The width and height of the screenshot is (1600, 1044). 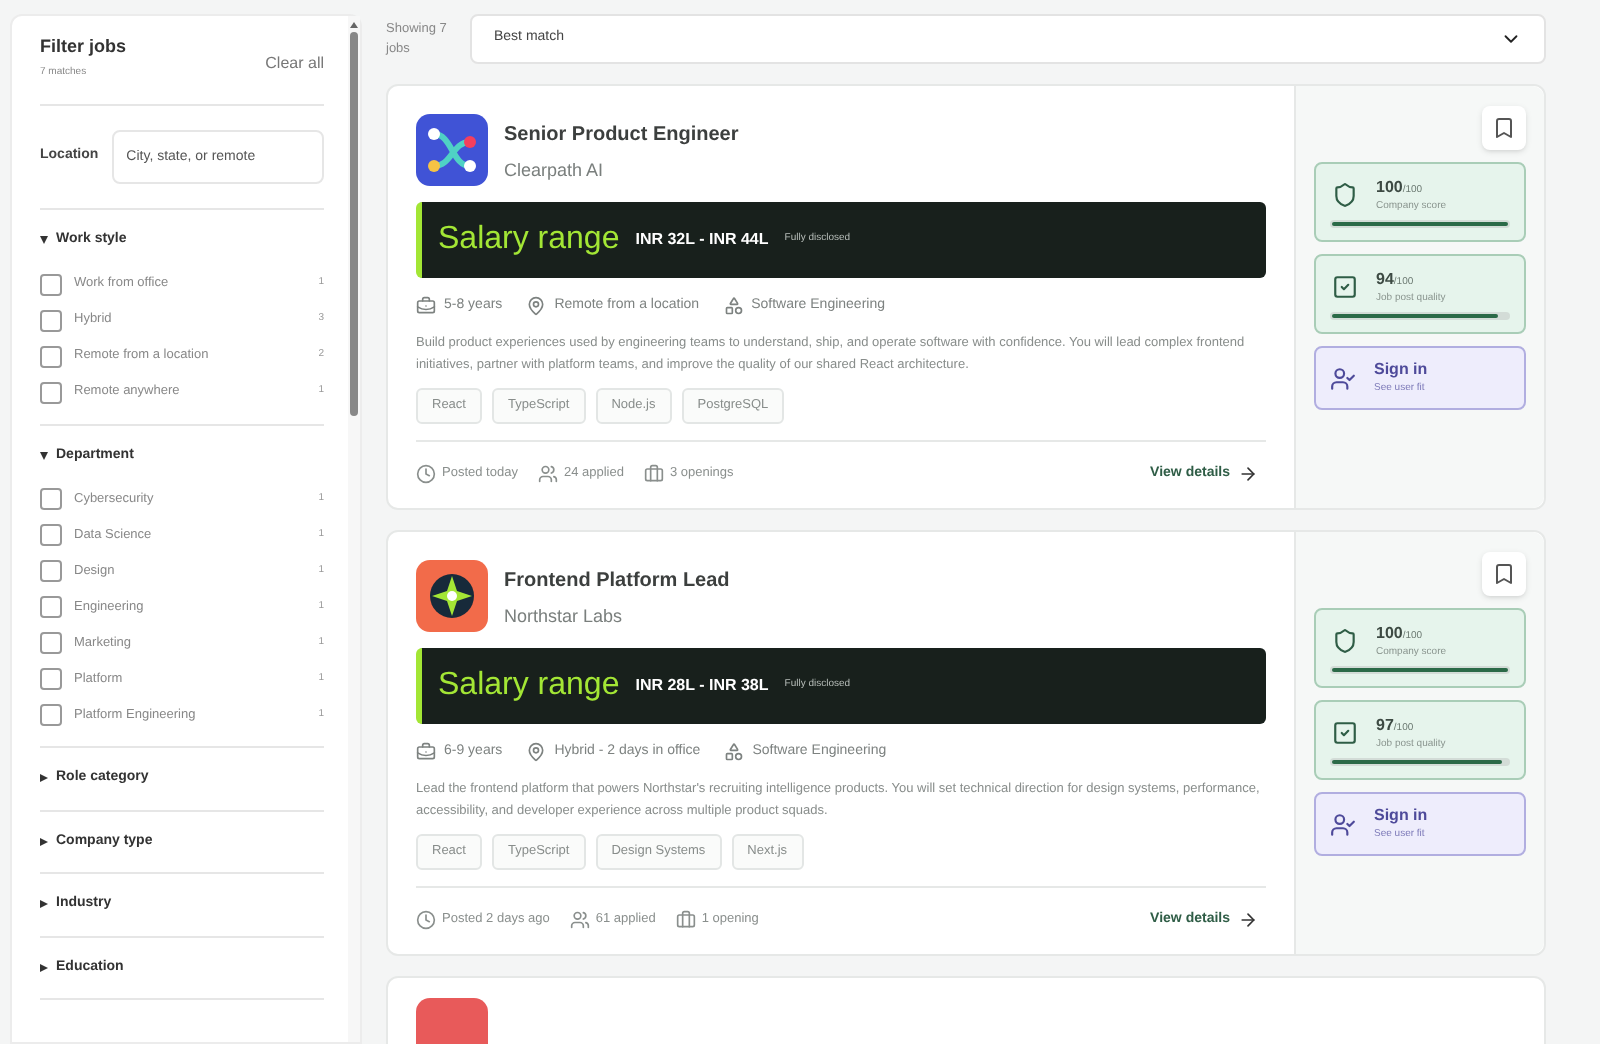 I want to click on scrollbar-thumb, so click(x=354, y=224).